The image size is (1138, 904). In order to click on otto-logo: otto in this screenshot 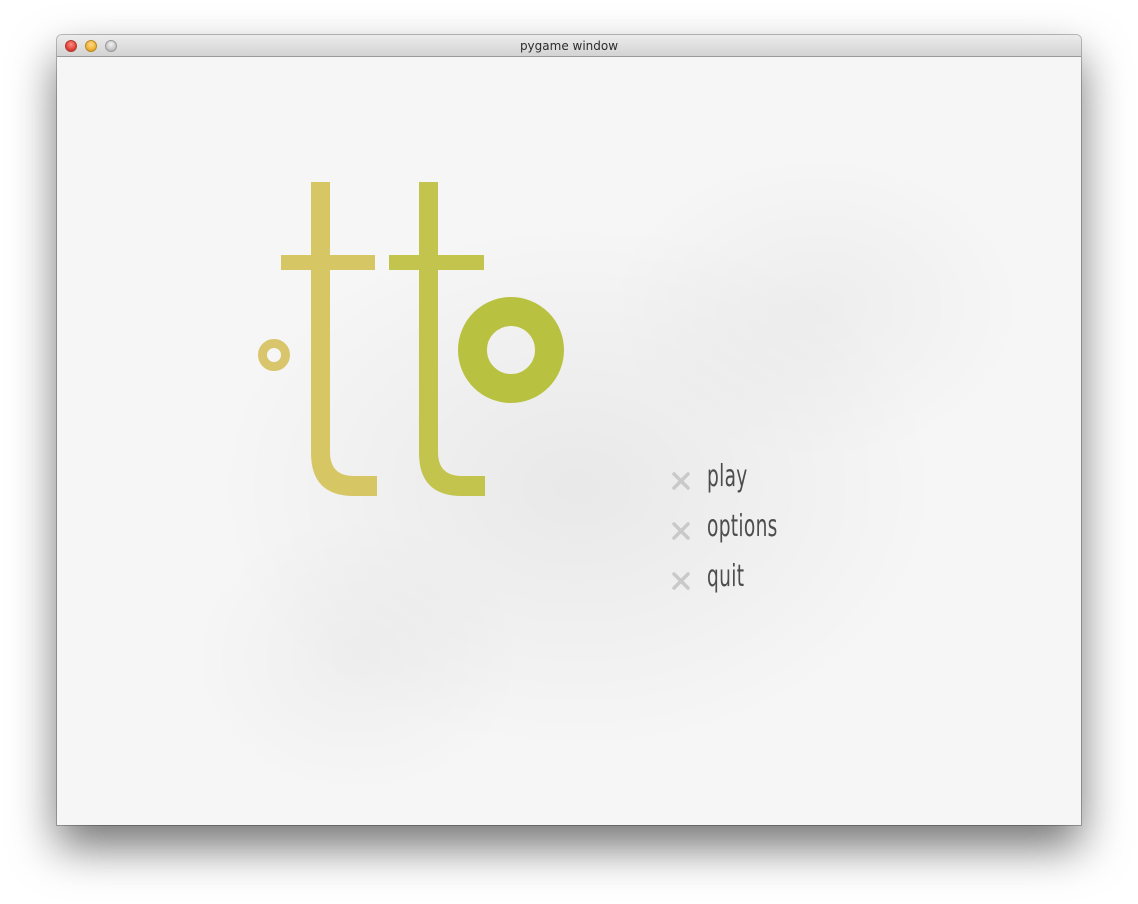, I will do `click(411, 339)`.